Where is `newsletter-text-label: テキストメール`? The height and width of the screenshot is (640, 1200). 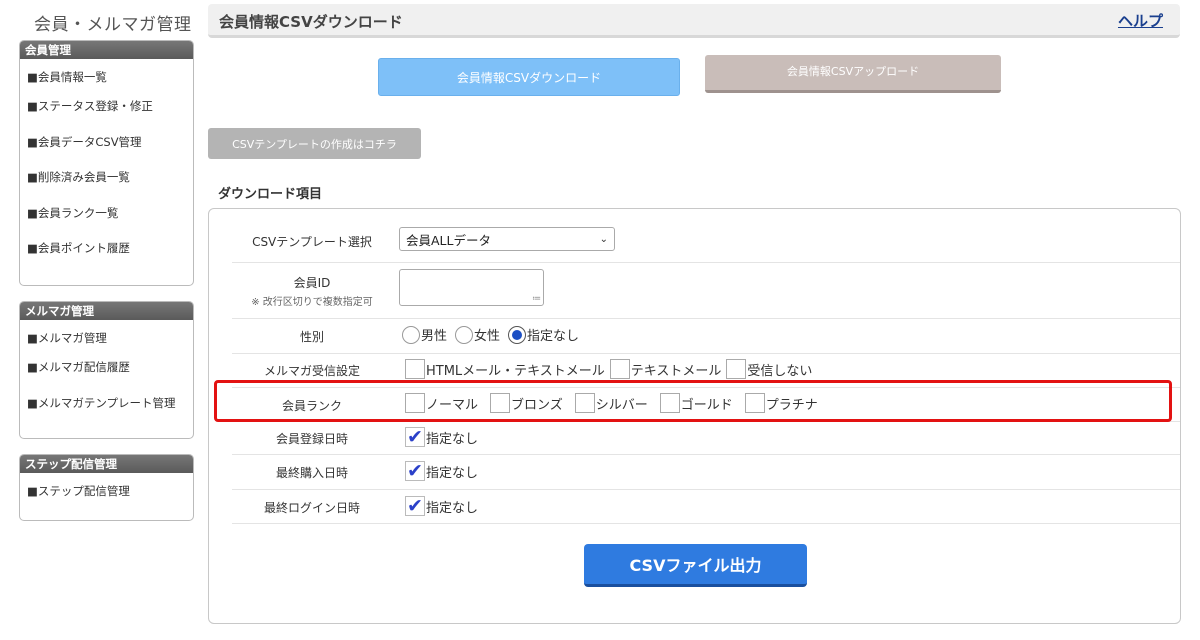
newsletter-text-label: テキストメール is located at coordinates (676, 369).